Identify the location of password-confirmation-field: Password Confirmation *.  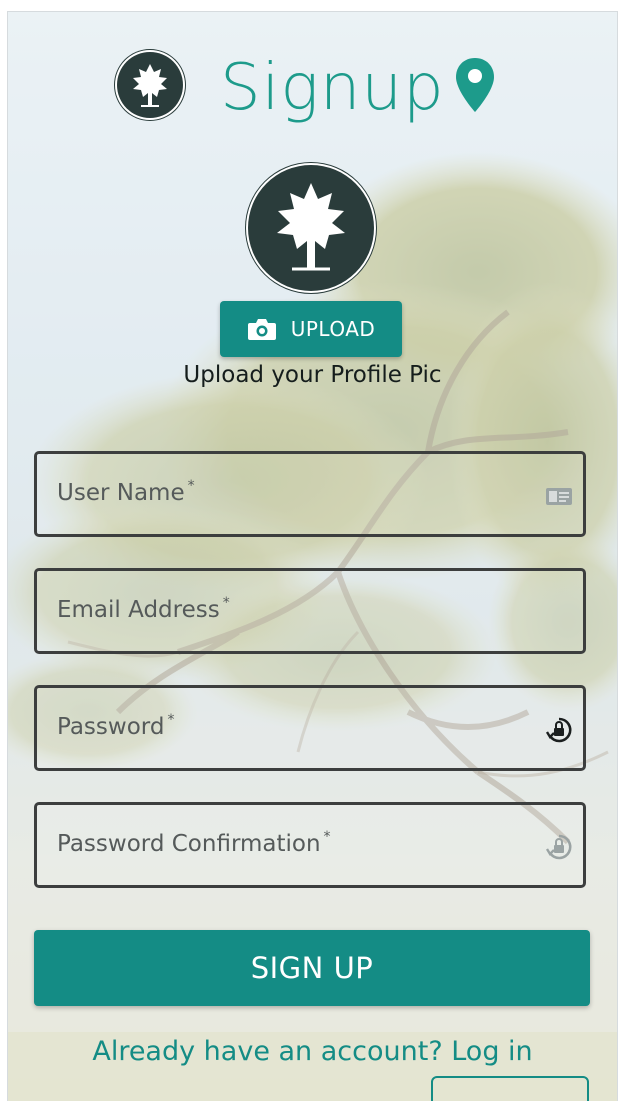
(310, 845).